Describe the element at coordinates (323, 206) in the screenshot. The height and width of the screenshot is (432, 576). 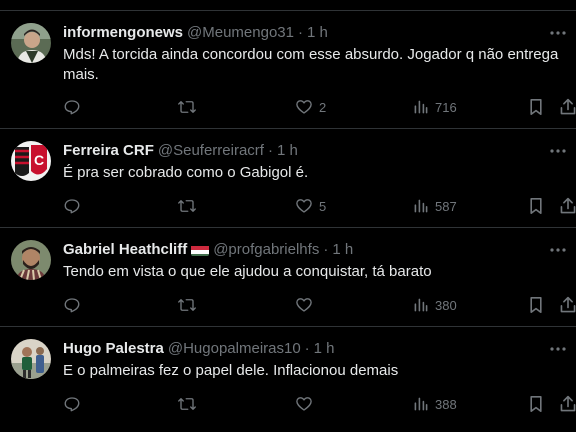
I see `like-count: 5` at that location.